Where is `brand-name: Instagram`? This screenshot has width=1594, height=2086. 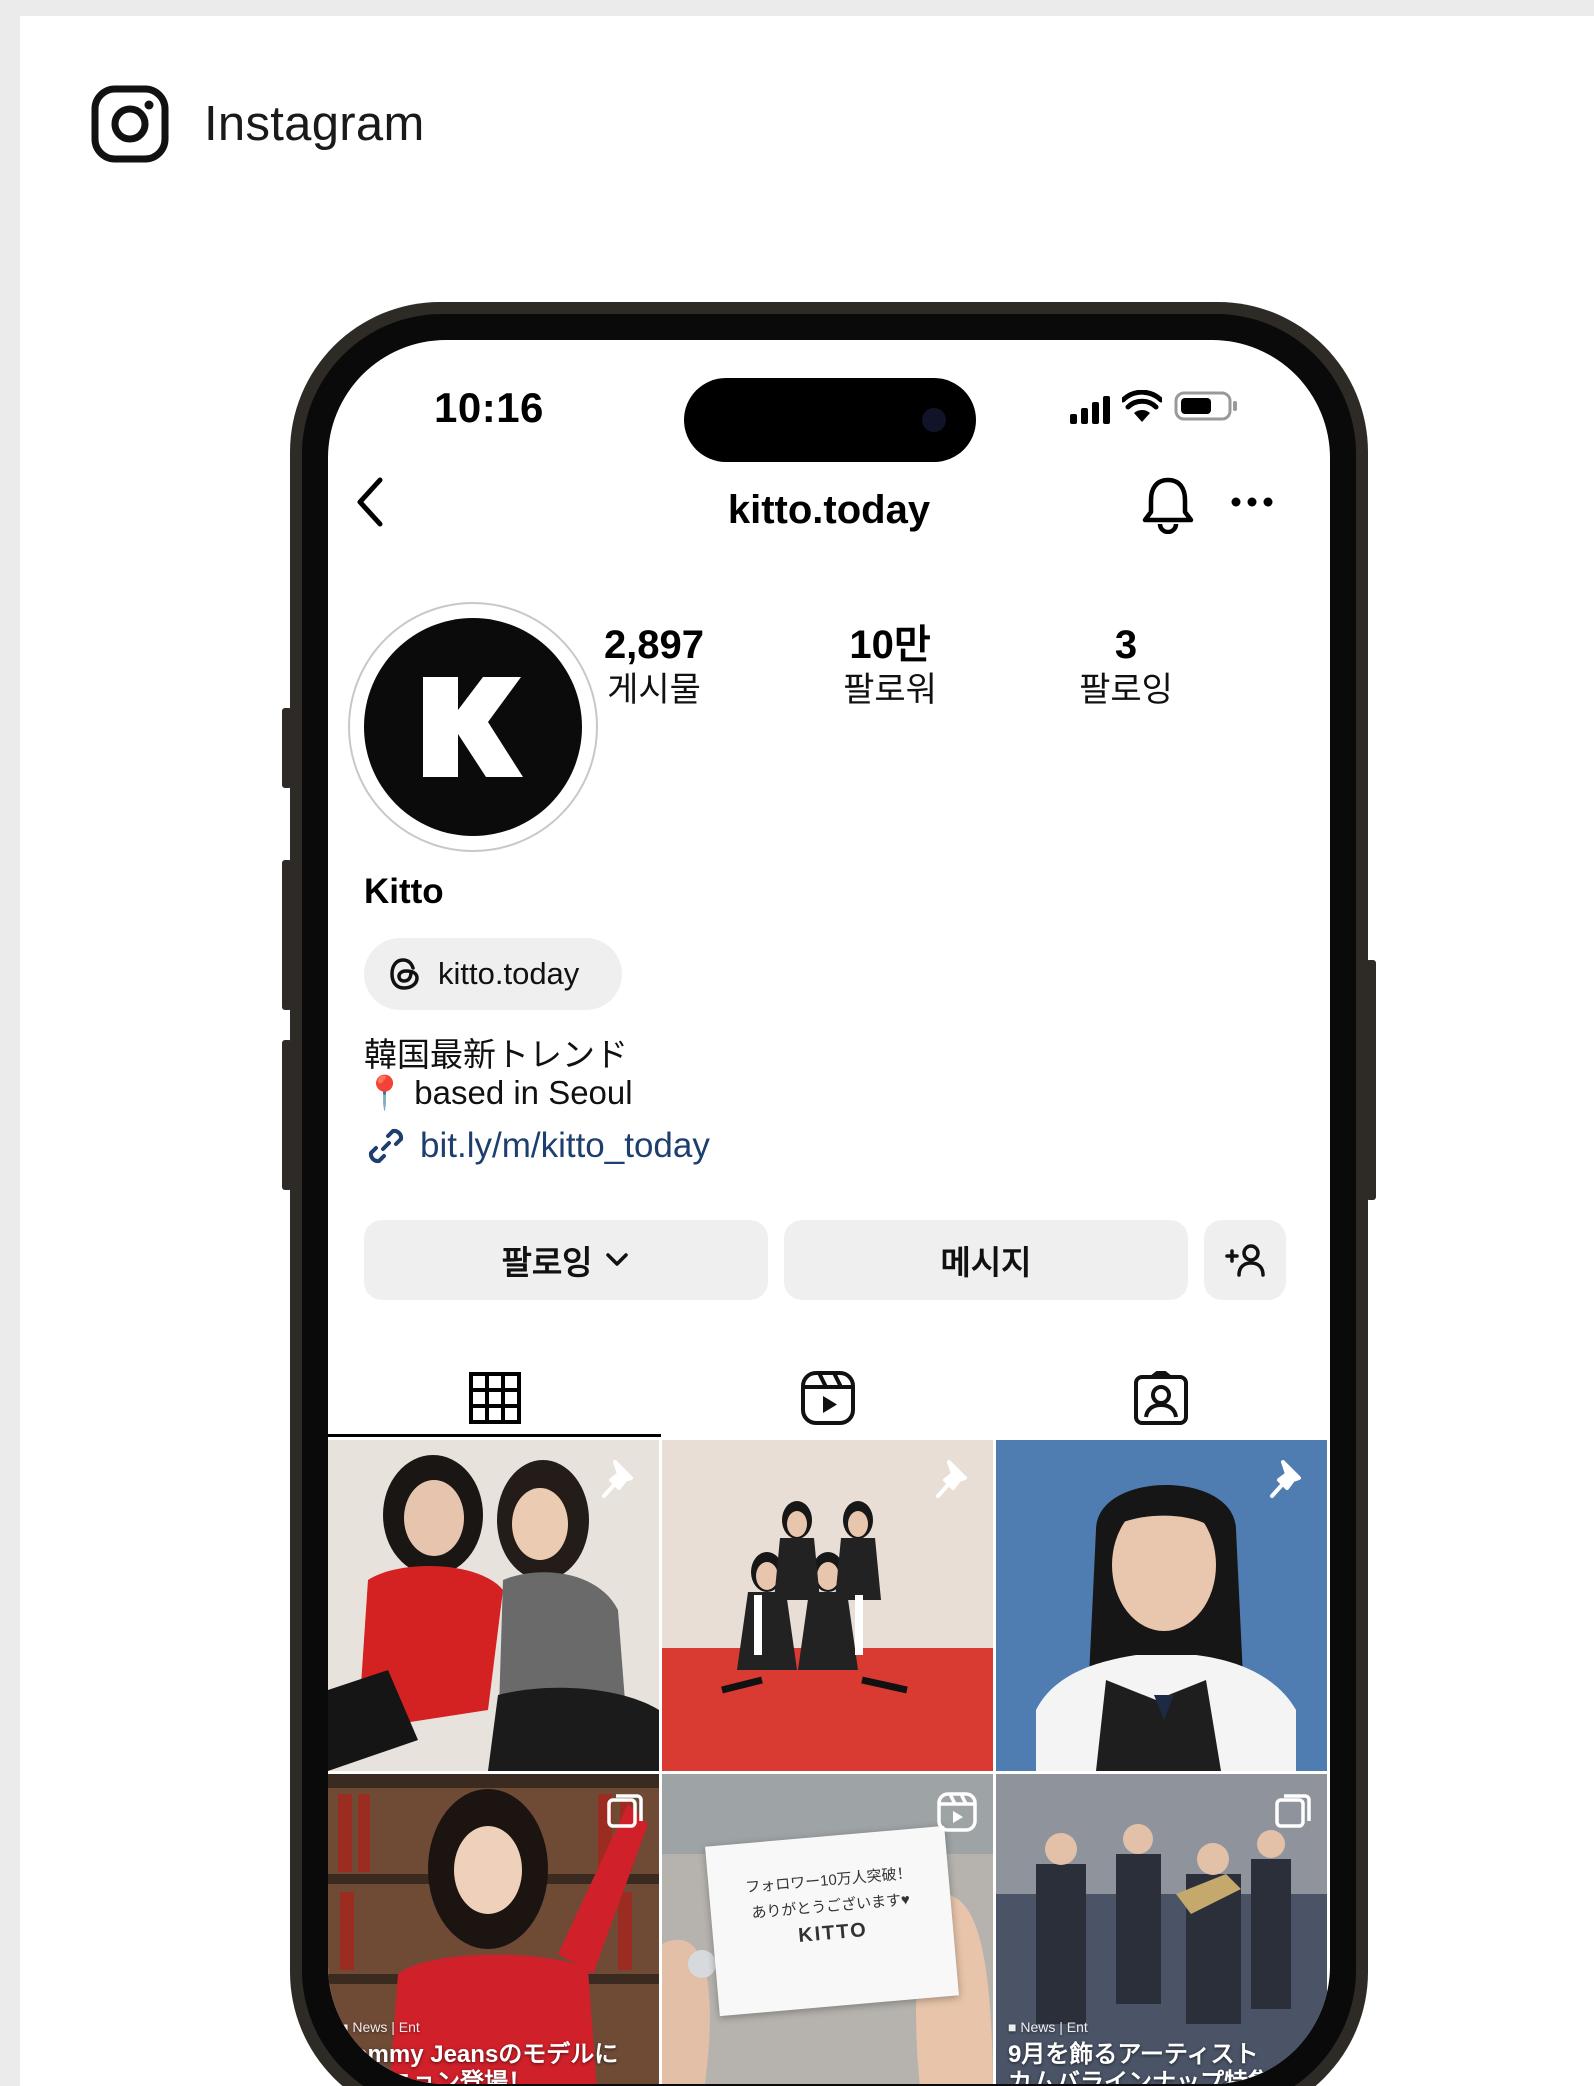 brand-name: Instagram is located at coordinates (314, 124).